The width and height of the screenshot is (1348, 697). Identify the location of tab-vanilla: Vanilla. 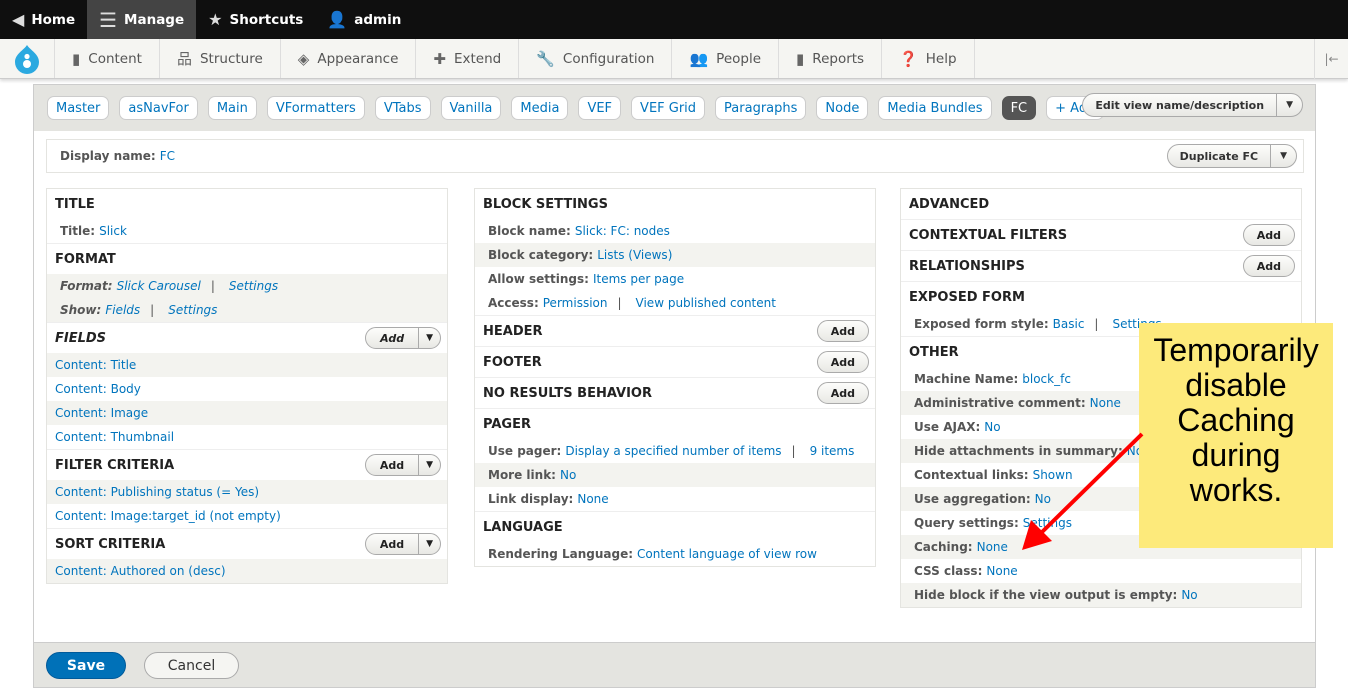
(471, 108).